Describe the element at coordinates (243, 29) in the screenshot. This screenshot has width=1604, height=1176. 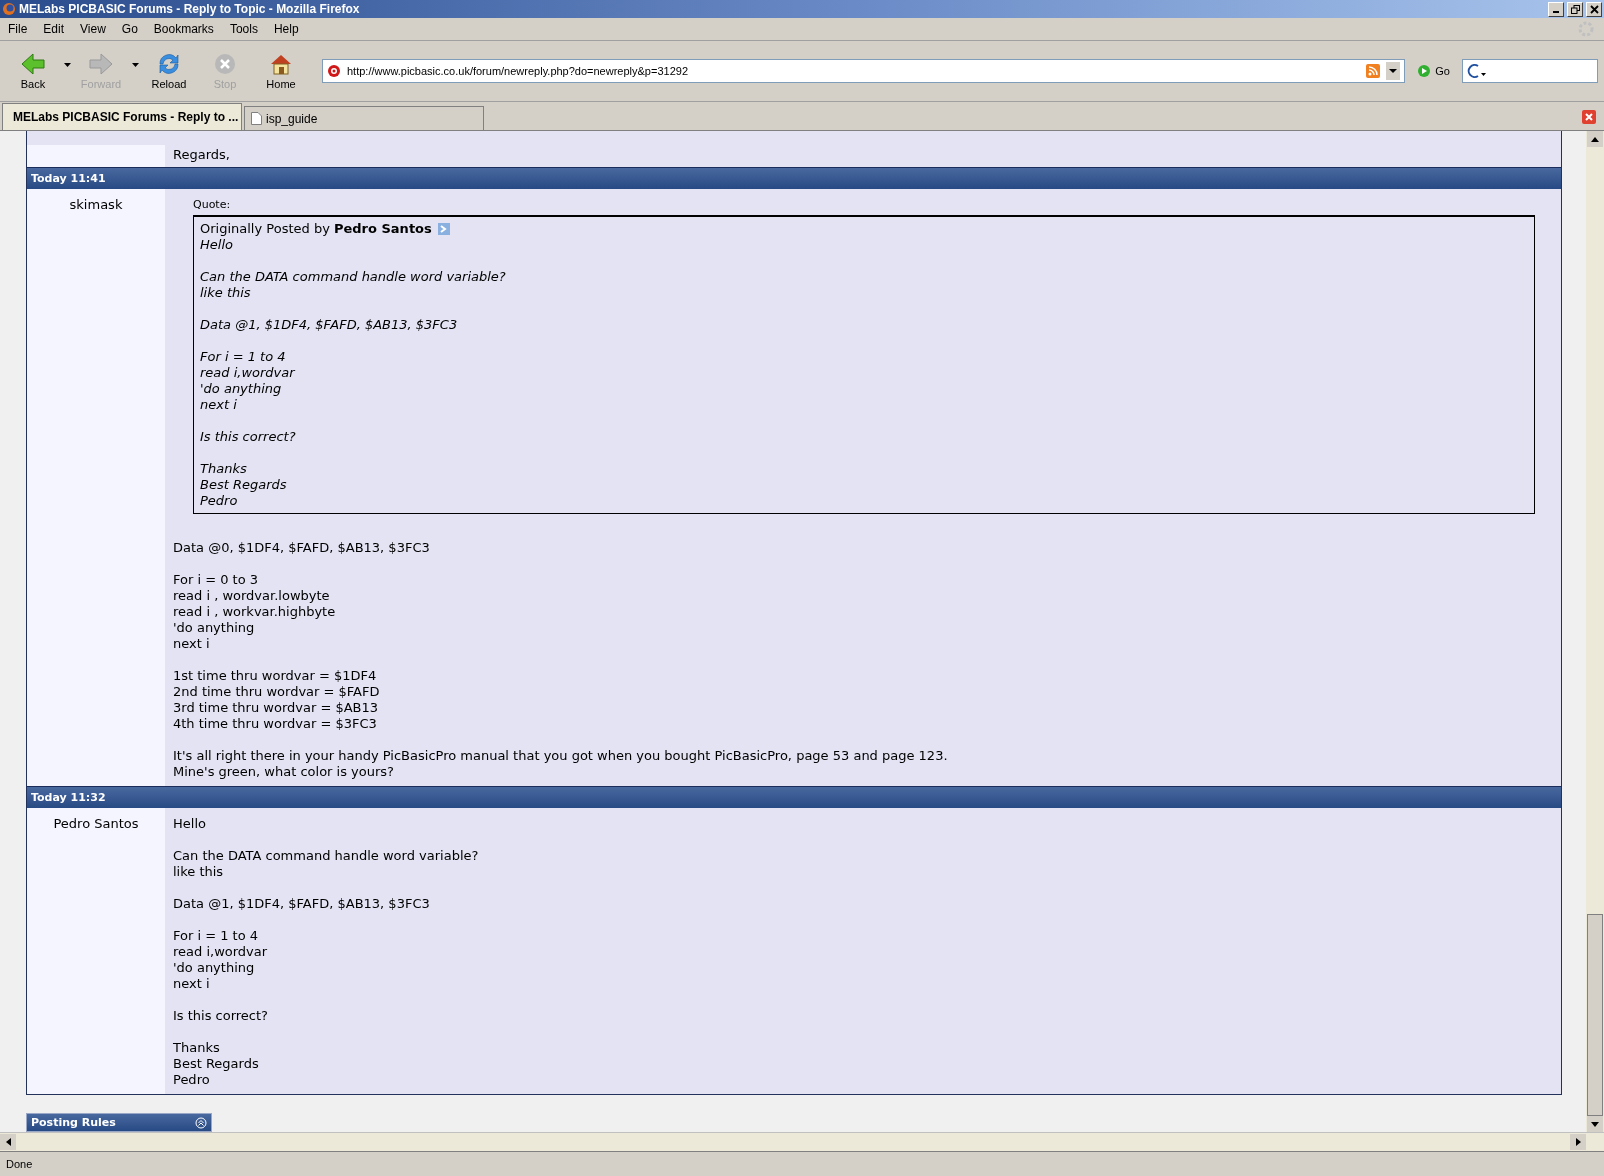
I see `menu-item: Tools` at that location.